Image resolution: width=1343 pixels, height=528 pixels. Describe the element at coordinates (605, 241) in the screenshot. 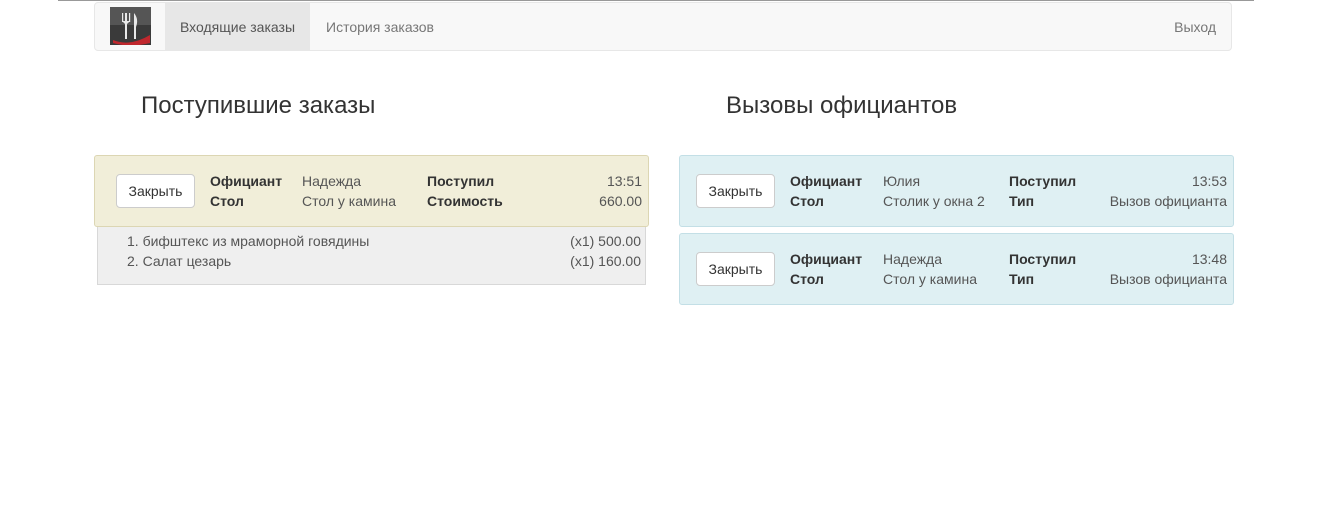

I see `item-price: (x1) 500.00` at that location.